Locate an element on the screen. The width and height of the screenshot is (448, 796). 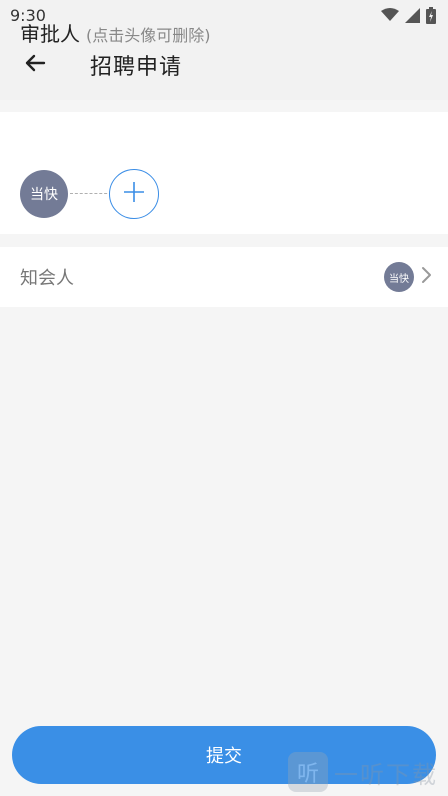
approver-avatar-text: 当快 is located at coordinates (44, 195).